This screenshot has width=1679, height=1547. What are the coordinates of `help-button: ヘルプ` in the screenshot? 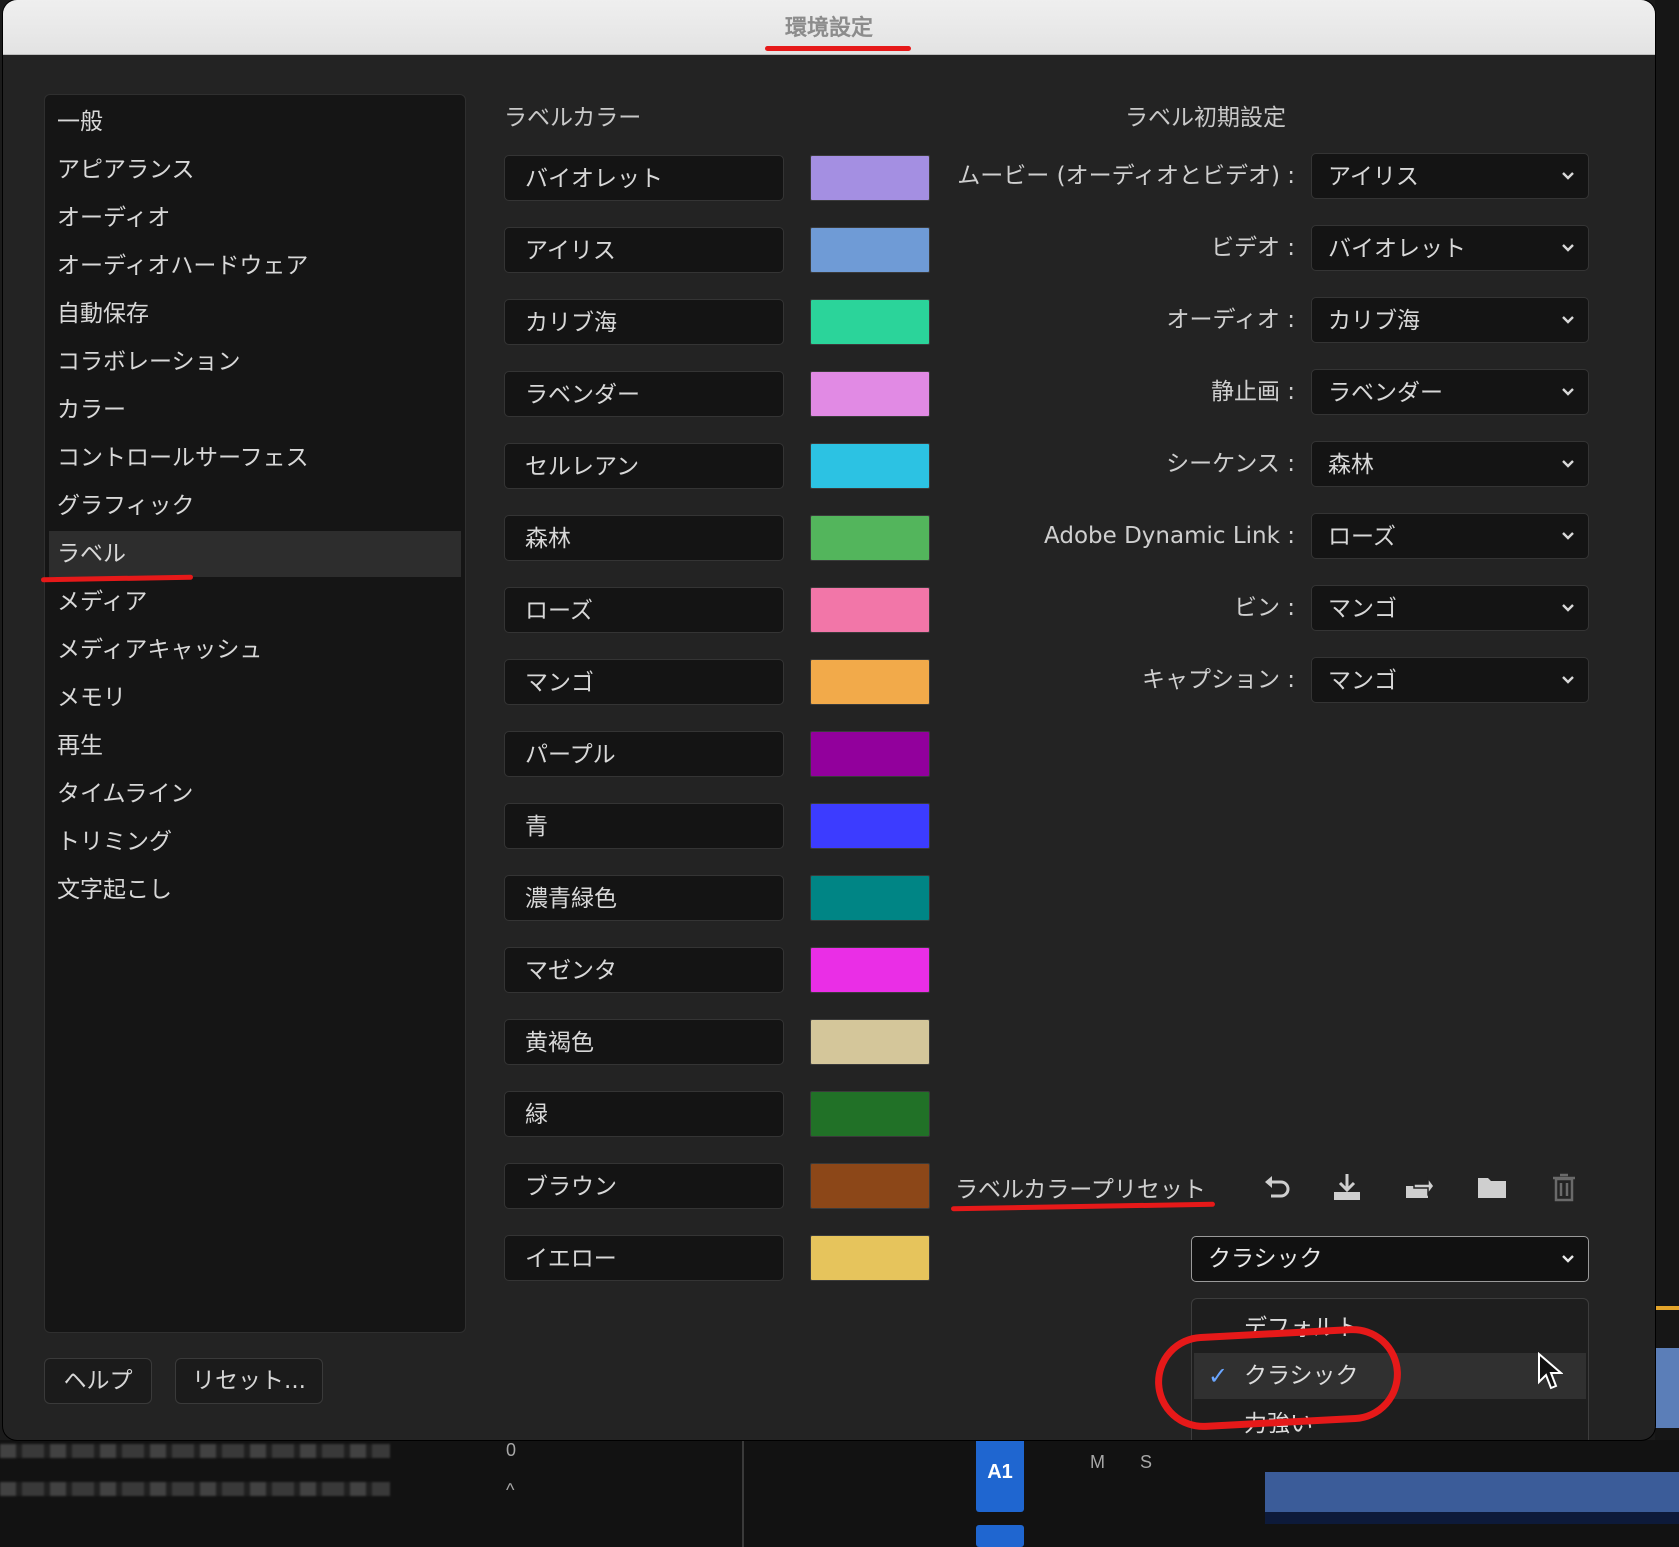 It's located at (98, 1381).